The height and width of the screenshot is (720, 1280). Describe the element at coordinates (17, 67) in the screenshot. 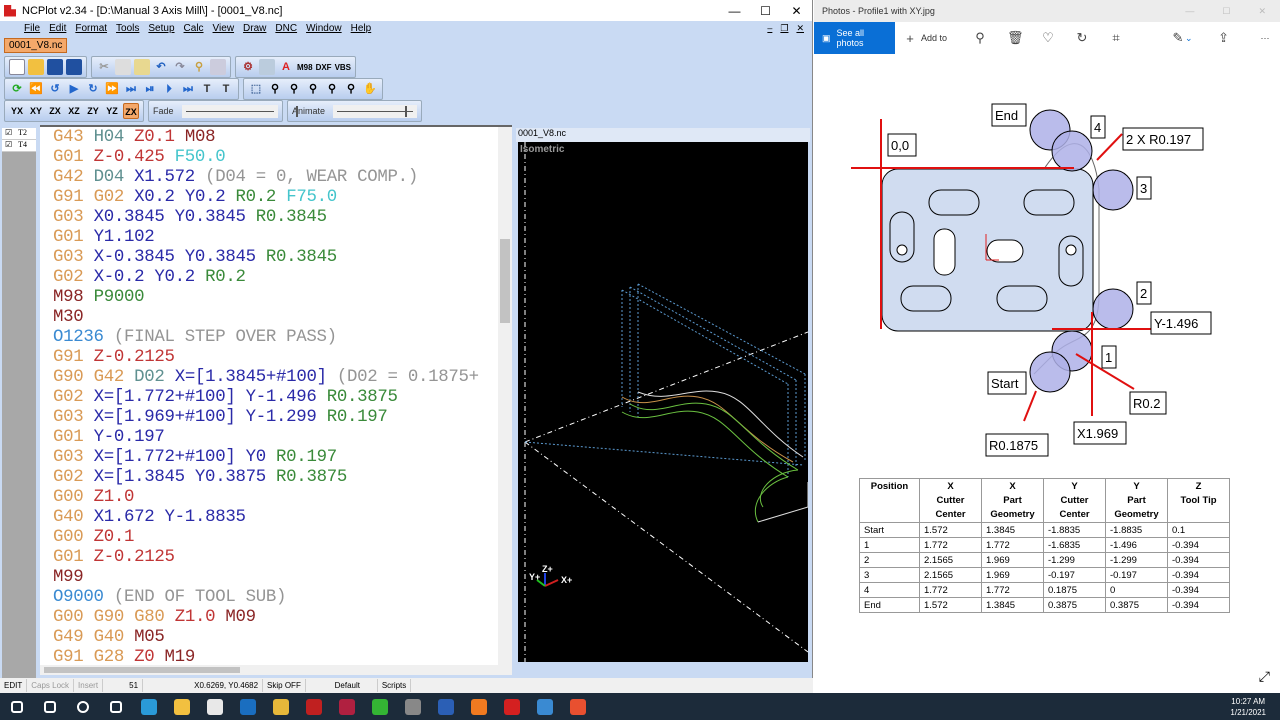

I see `new-file-icon` at that location.